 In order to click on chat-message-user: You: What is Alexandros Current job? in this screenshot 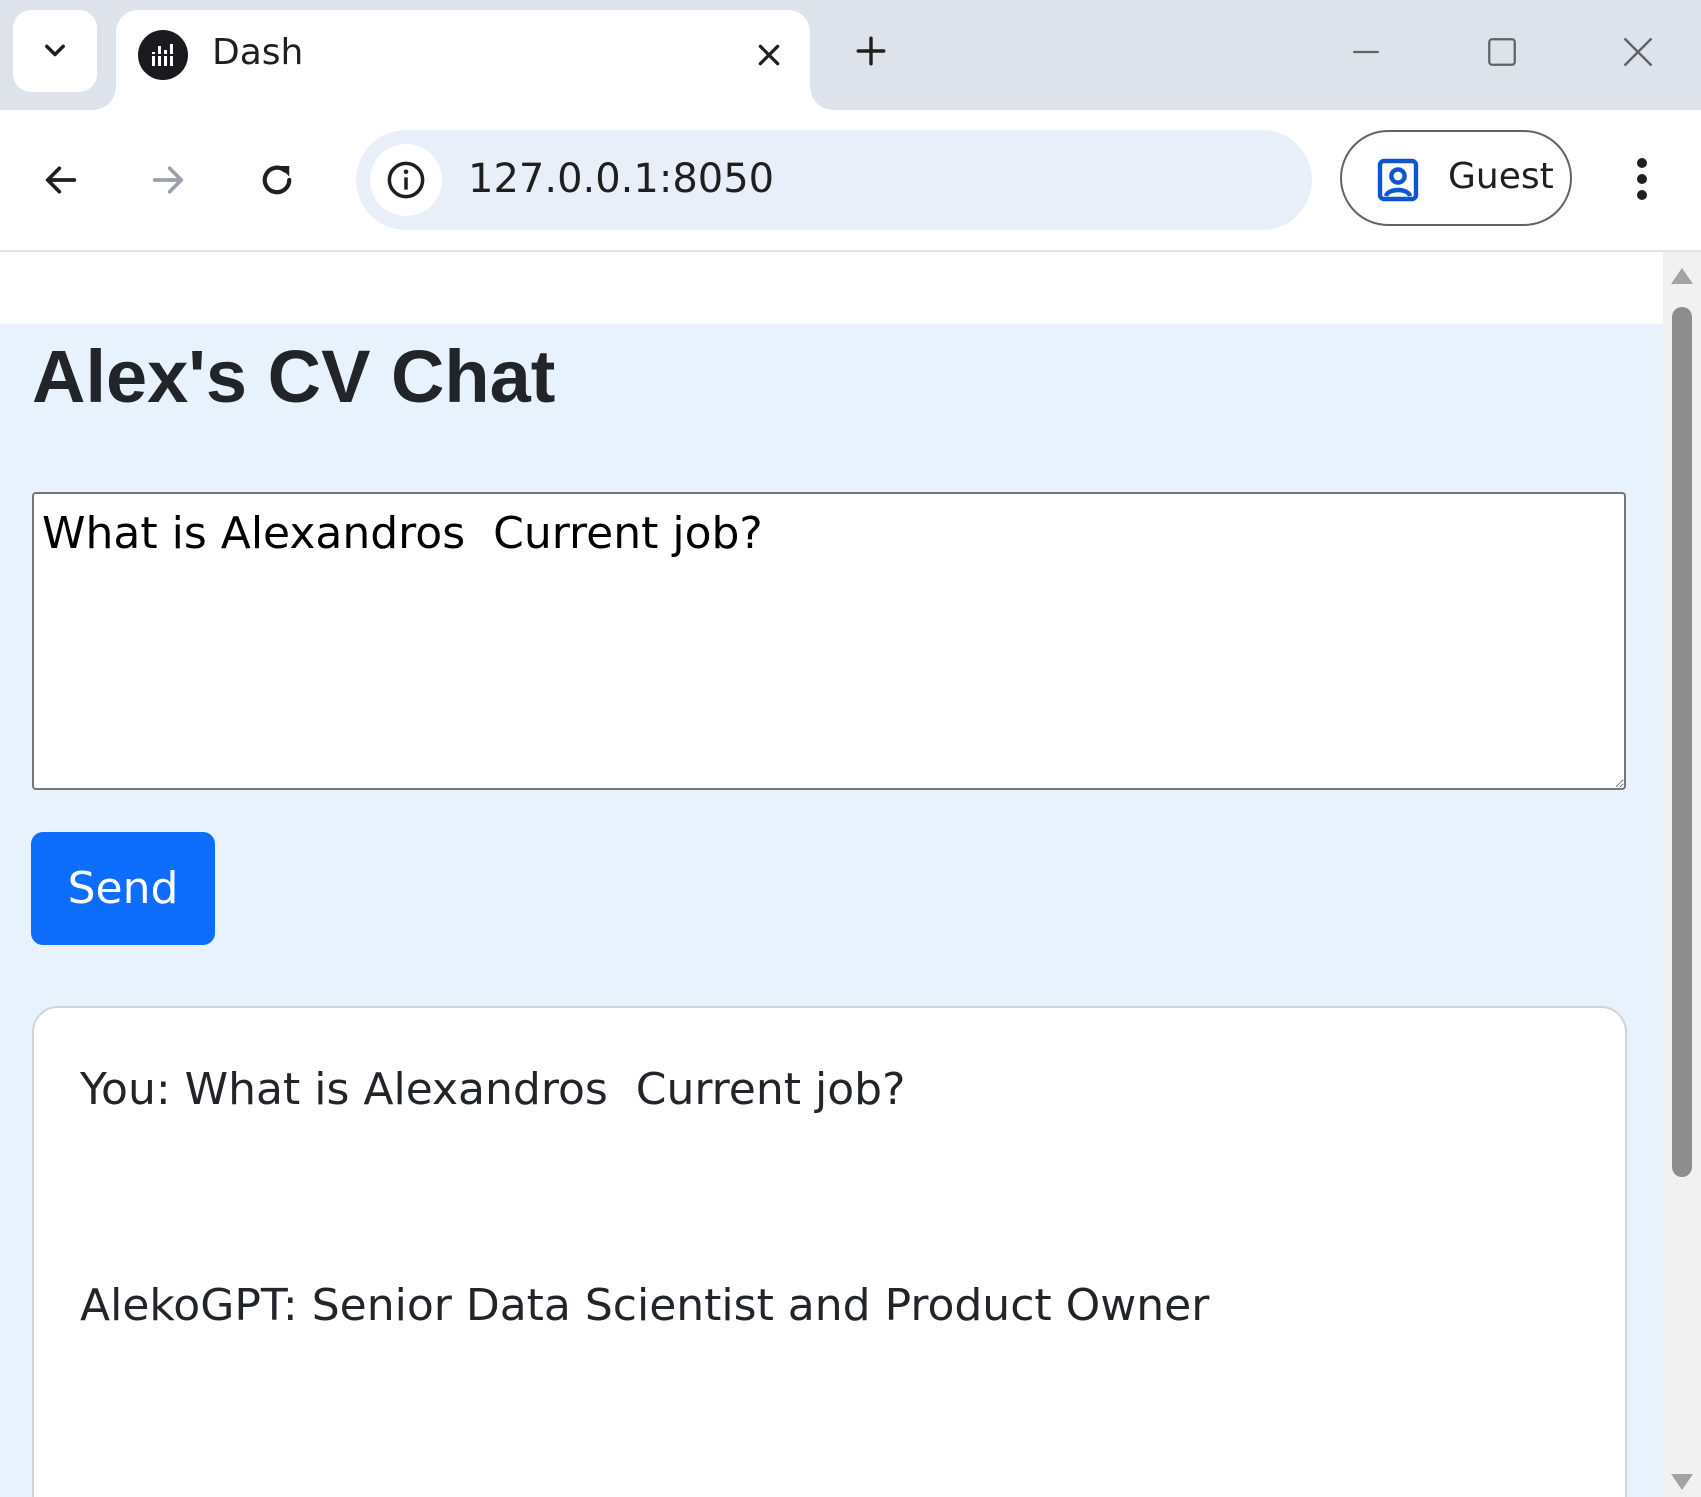, I will do `click(493, 1089)`.